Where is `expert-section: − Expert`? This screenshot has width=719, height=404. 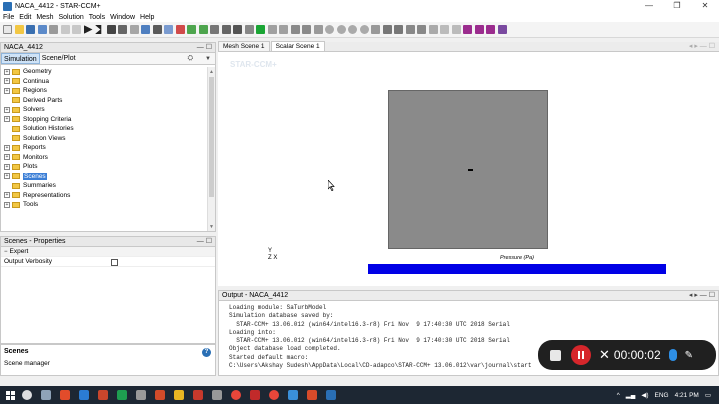
expert-section: − Expert is located at coordinates (108, 252).